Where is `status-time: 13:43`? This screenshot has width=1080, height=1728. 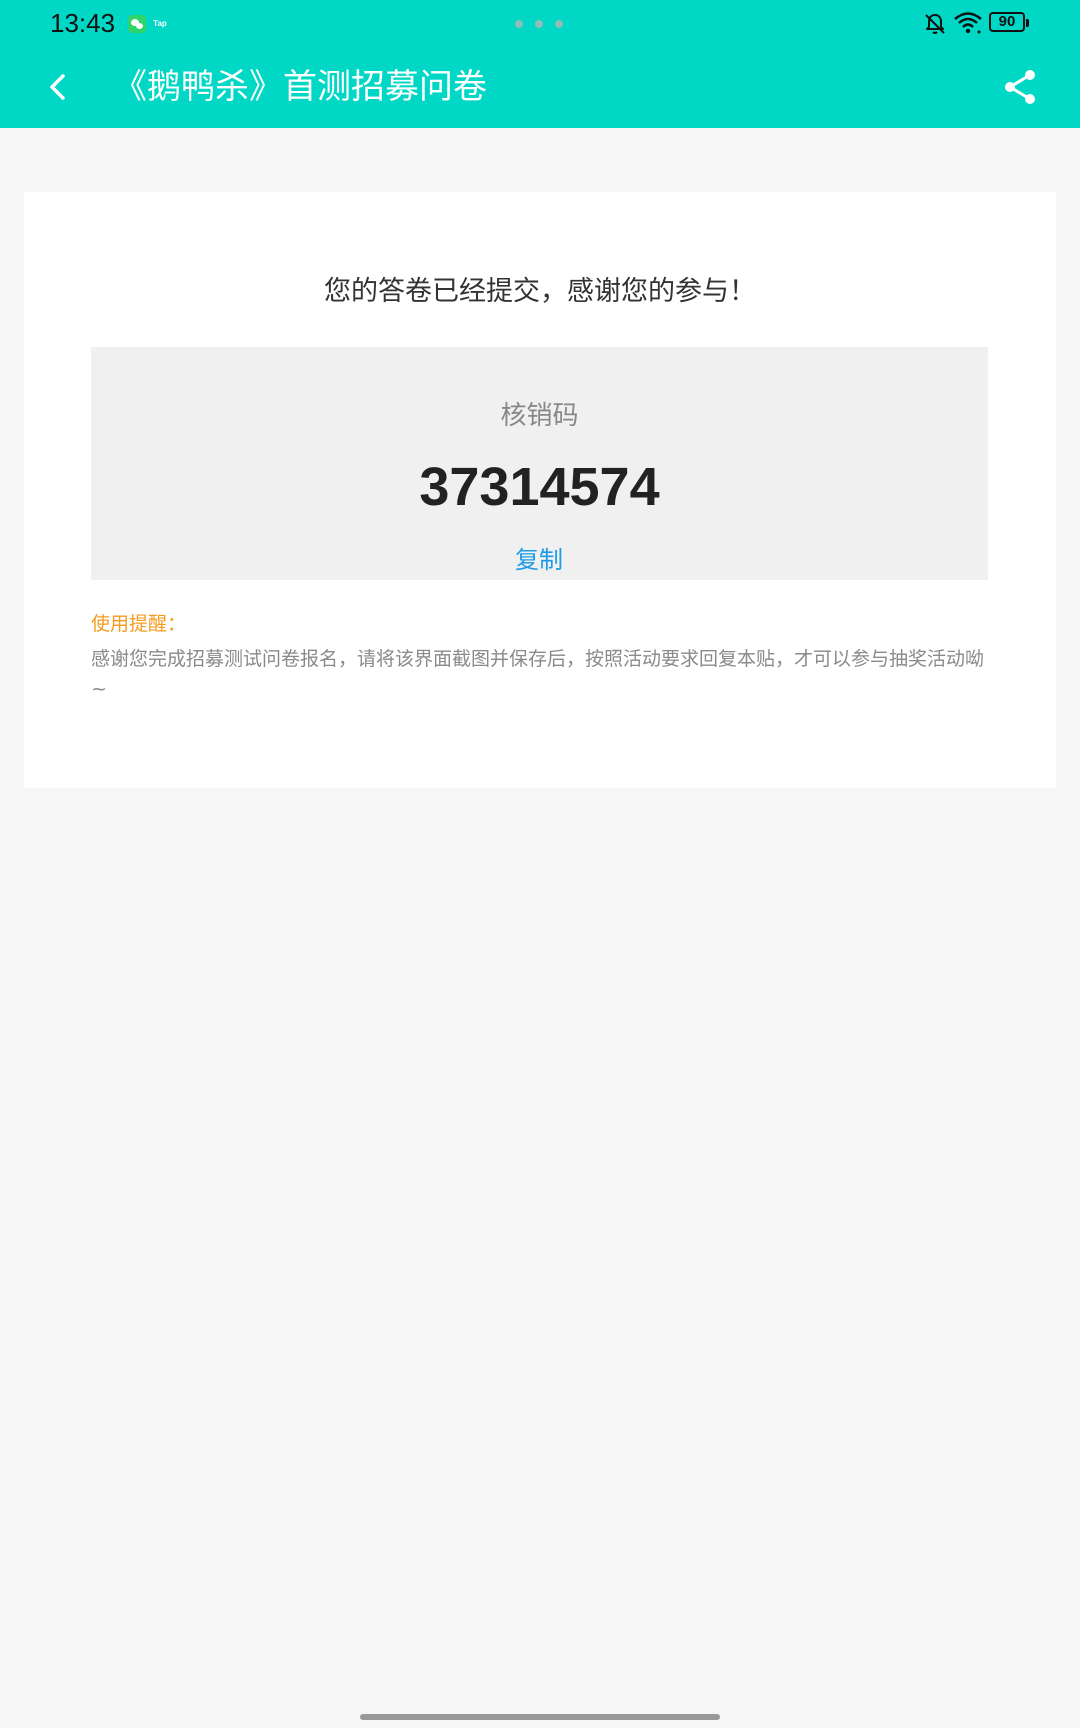 status-time: 13:43 is located at coordinates (83, 23).